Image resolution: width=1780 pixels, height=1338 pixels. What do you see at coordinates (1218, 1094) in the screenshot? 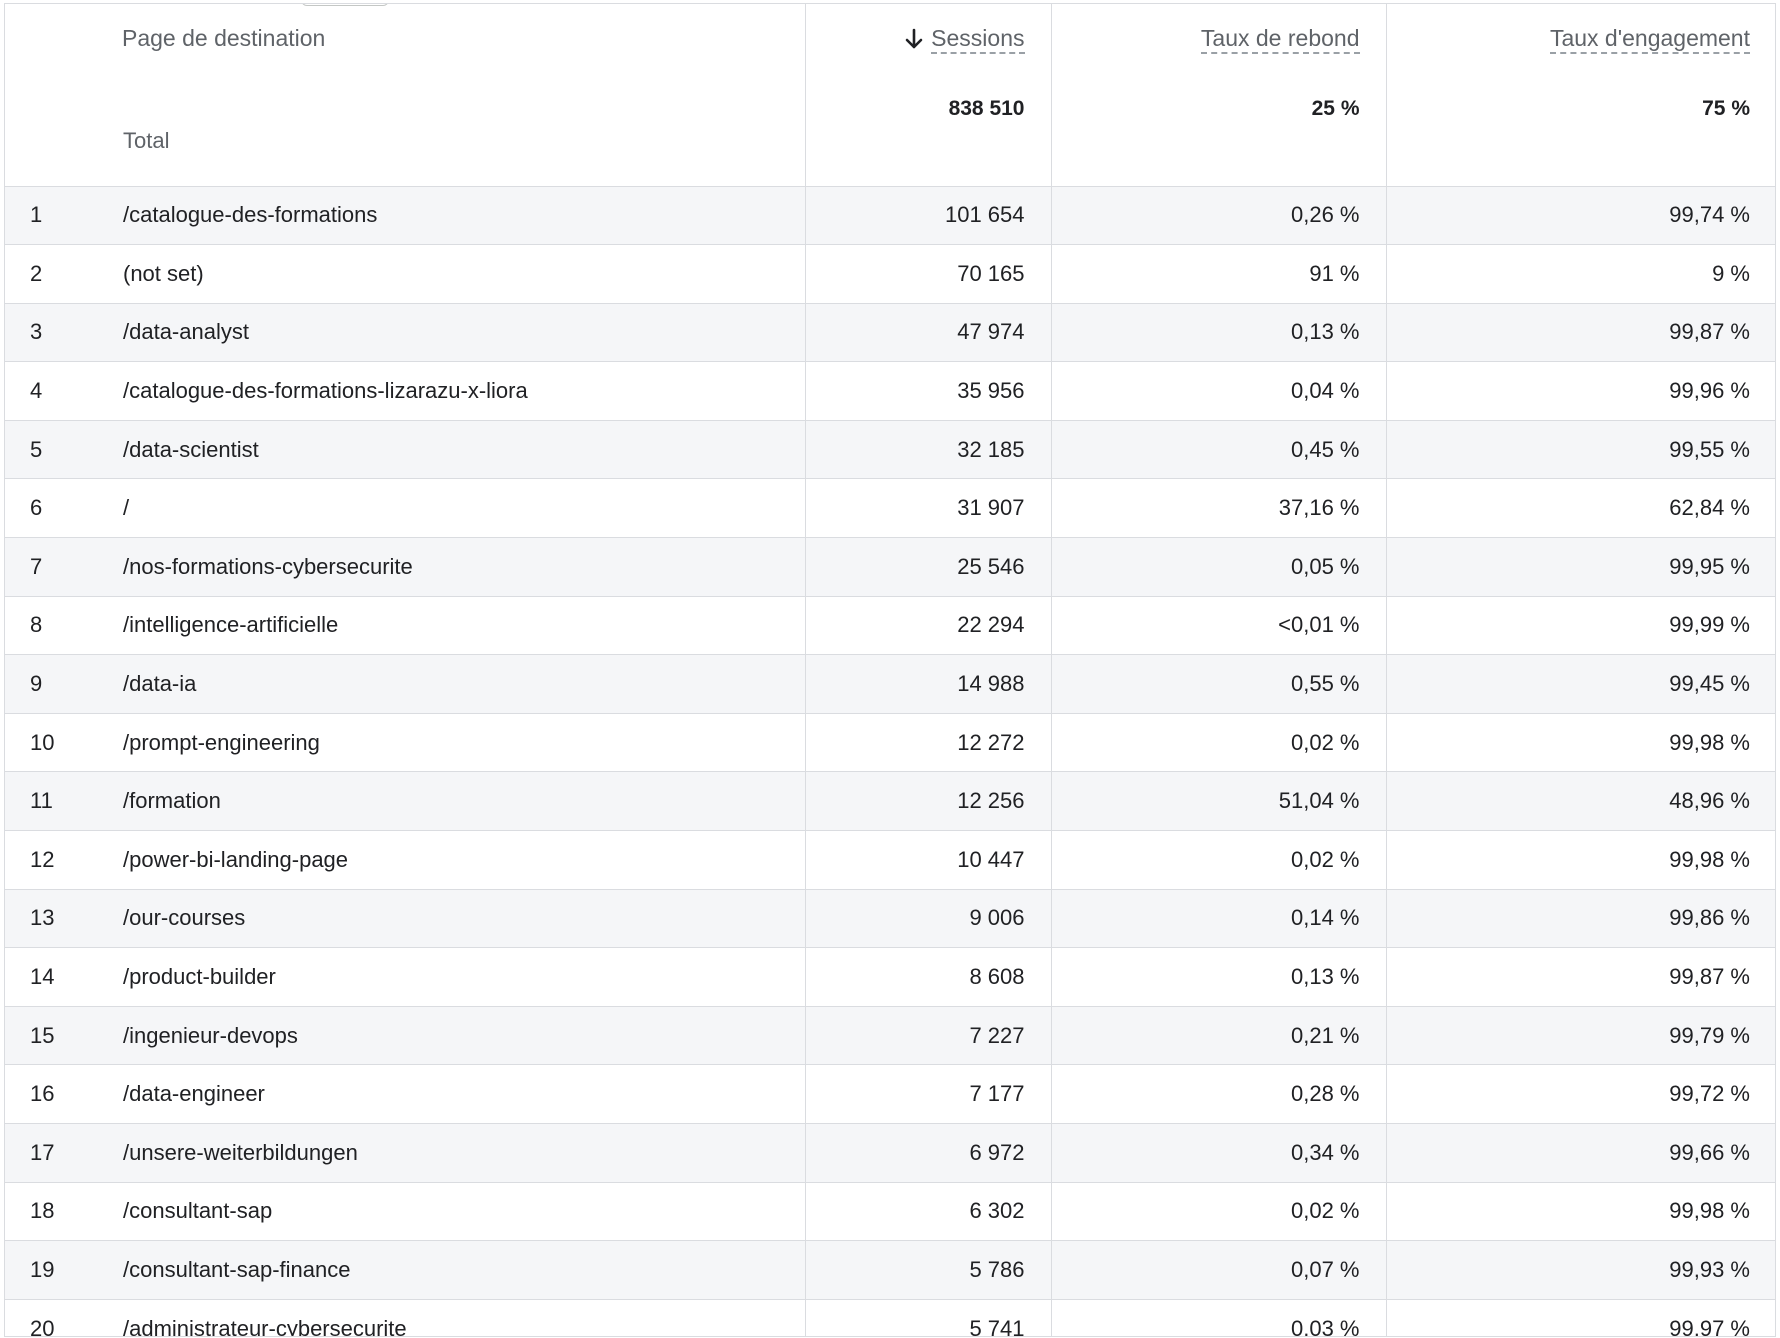
I see `bounce-rate-value: 0,28 %` at bounding box center [1218, 1094].